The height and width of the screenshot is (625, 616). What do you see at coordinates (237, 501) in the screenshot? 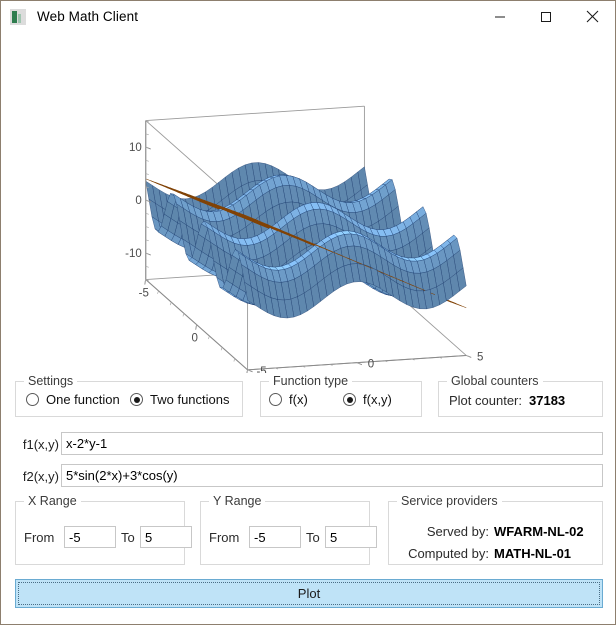
I see `y-range-legend: Y Range` at bounding box center [237, 501].